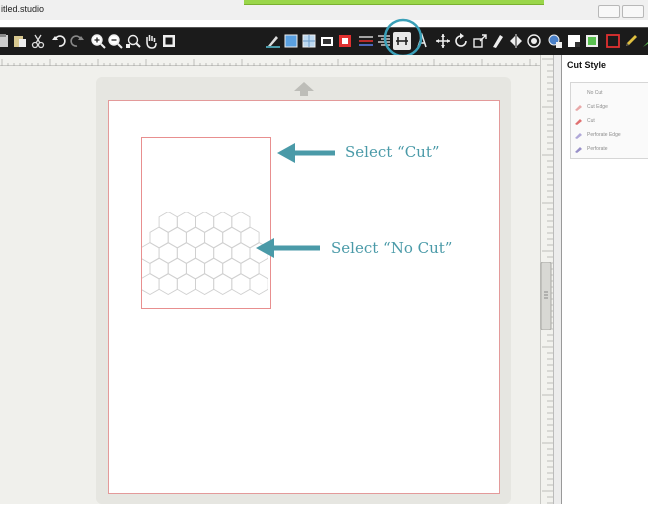 Image resolution: width=648 pixels, height=509 pixels. I want to click on line-style-icon, so click(366, 41).